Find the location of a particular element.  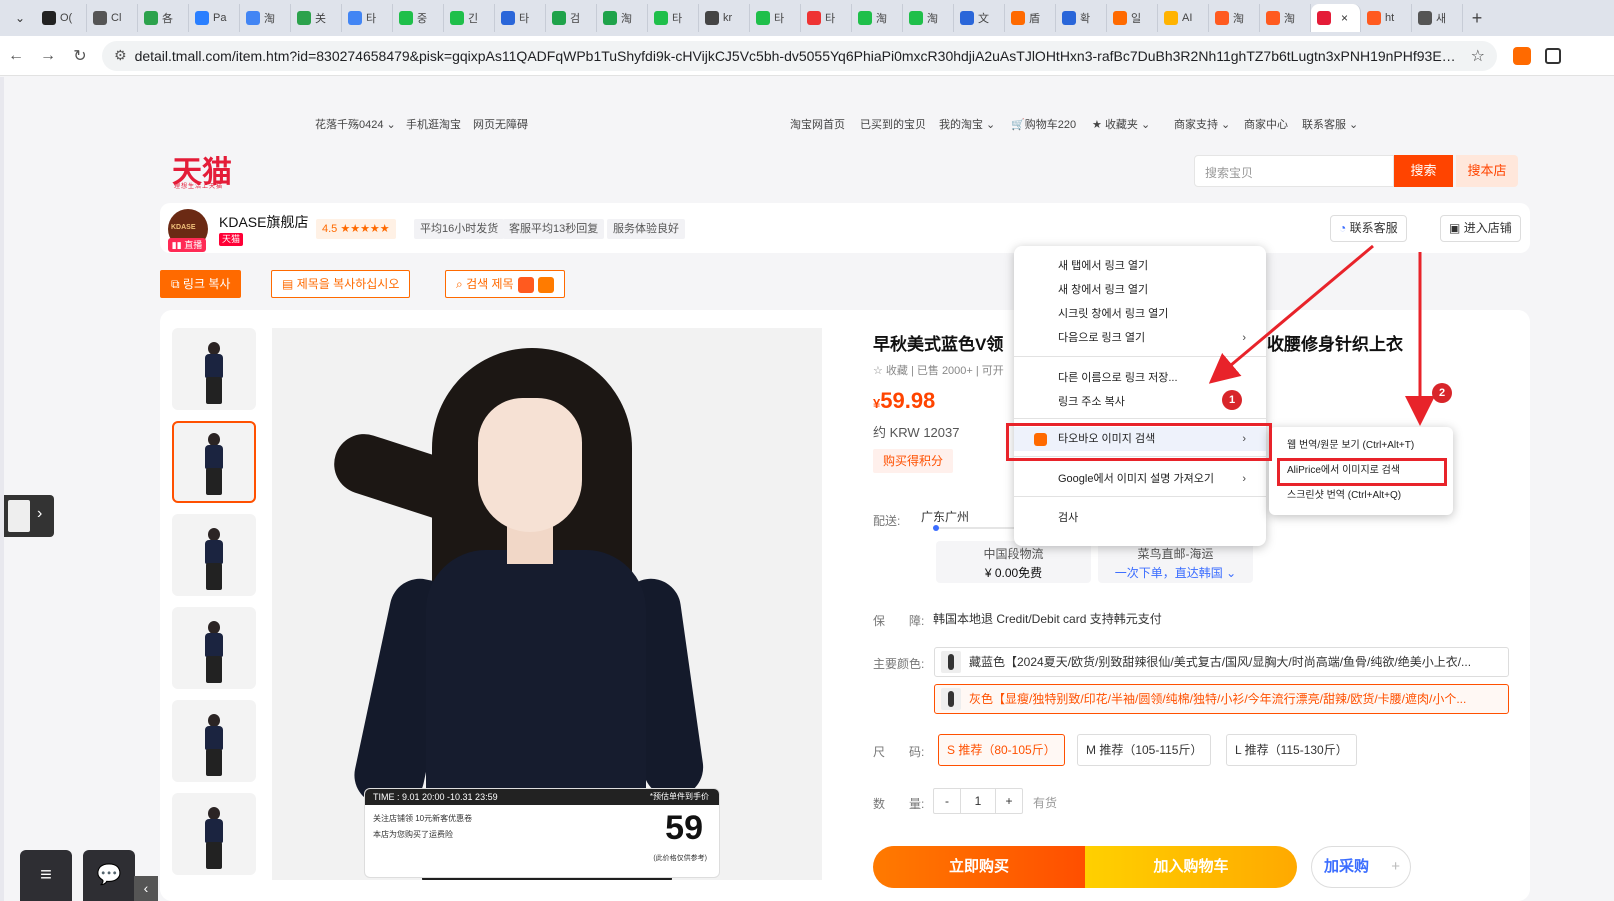

browser-tab: O( is located at coordinates (61, 18).